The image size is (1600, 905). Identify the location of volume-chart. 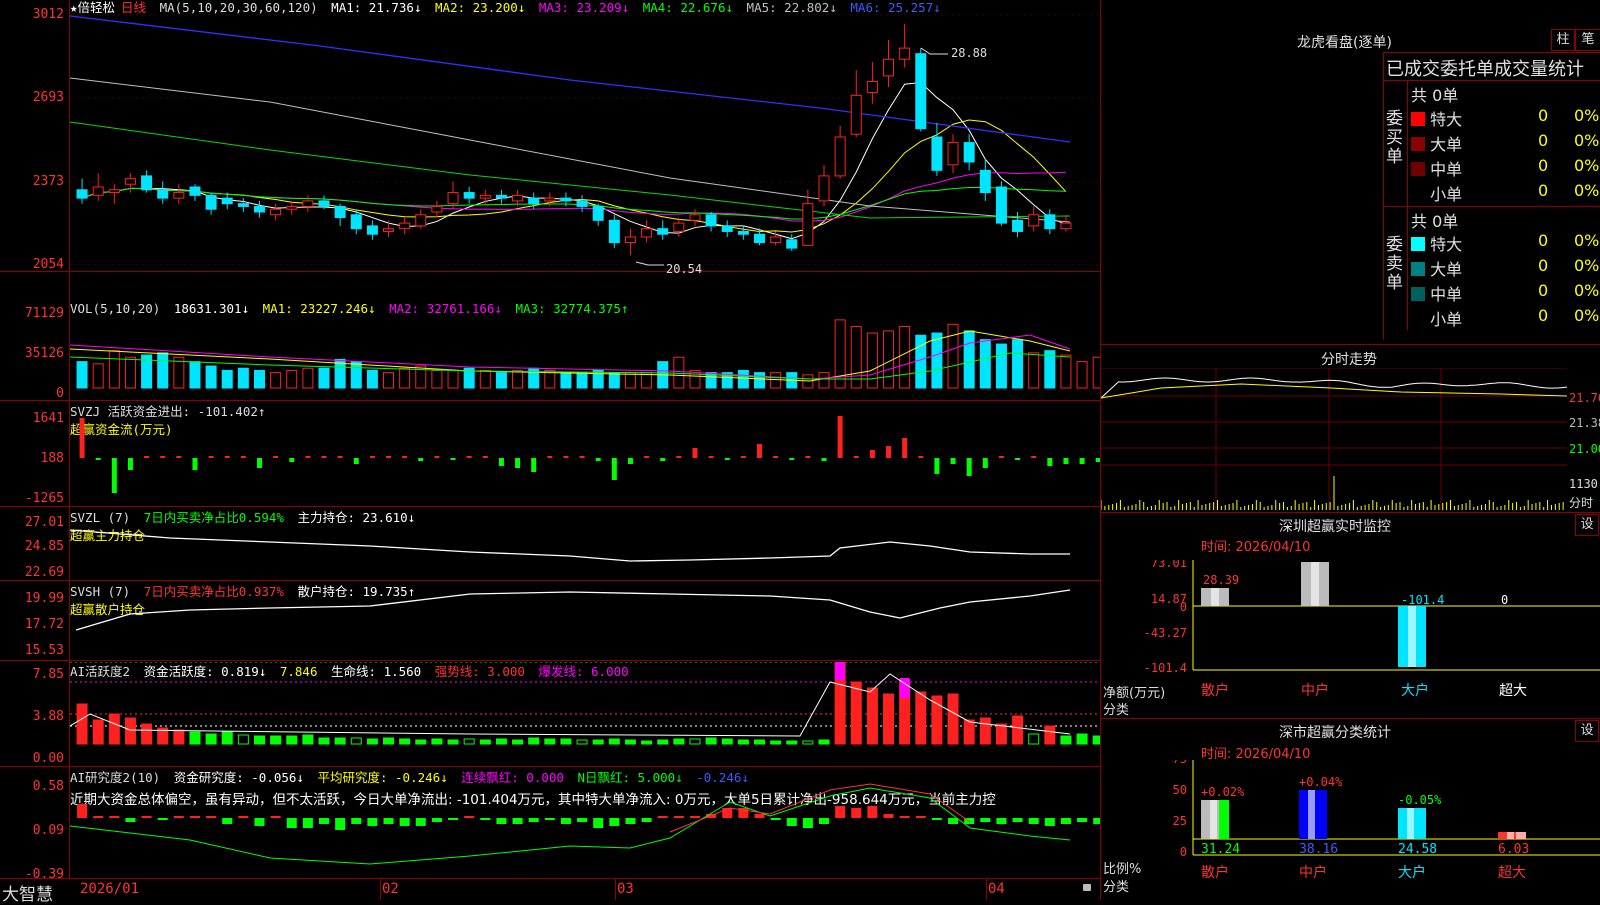
(585, 350).